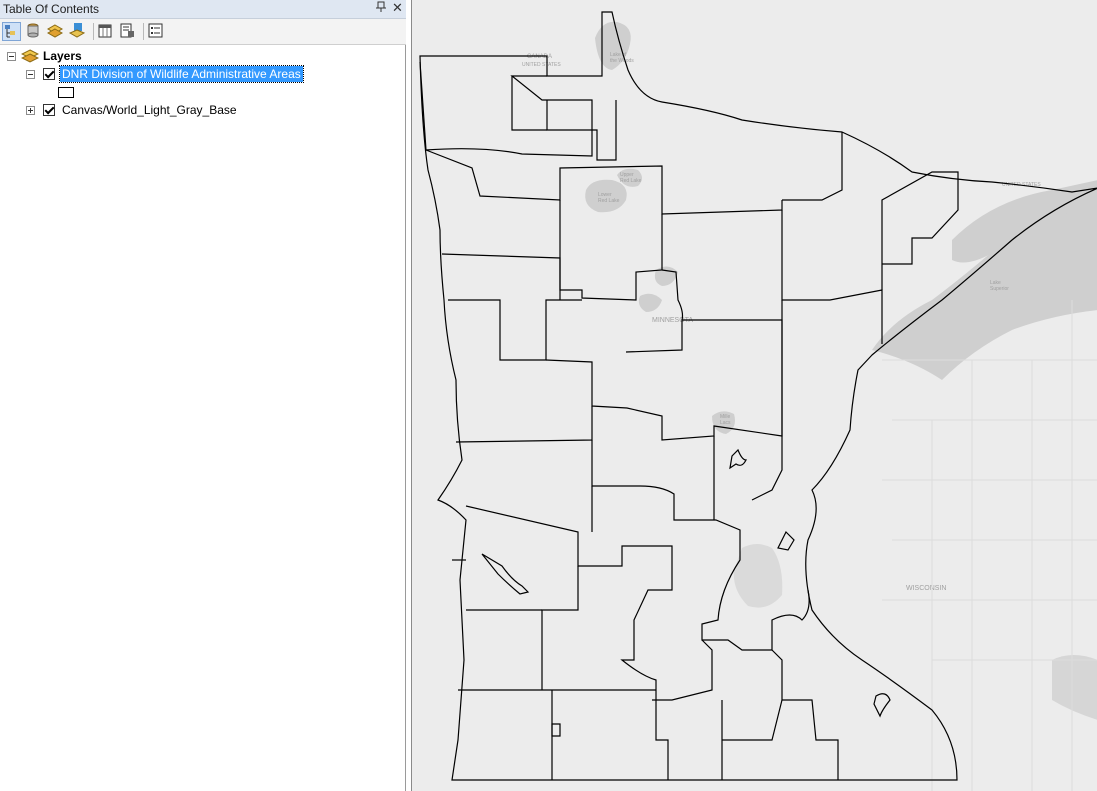  Describe the element at coordinates (30, 58) in the screenshot. I see `layers-icon` at that location.